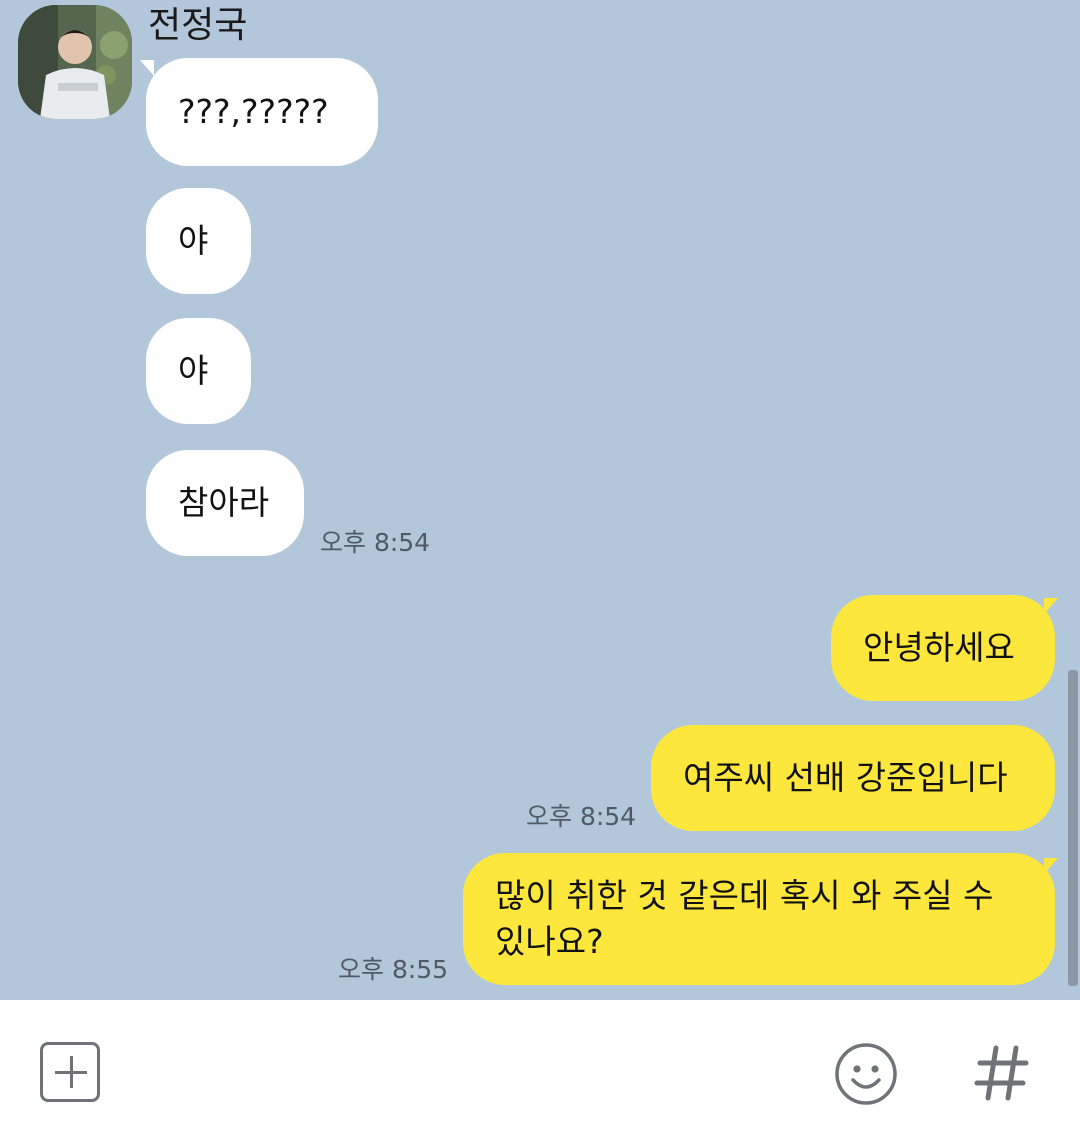 This screenshot has width=1080, height=1145. Describe the element at coordinates (1002, 1072) in the screenshot. I see `hash-icon` at that location.